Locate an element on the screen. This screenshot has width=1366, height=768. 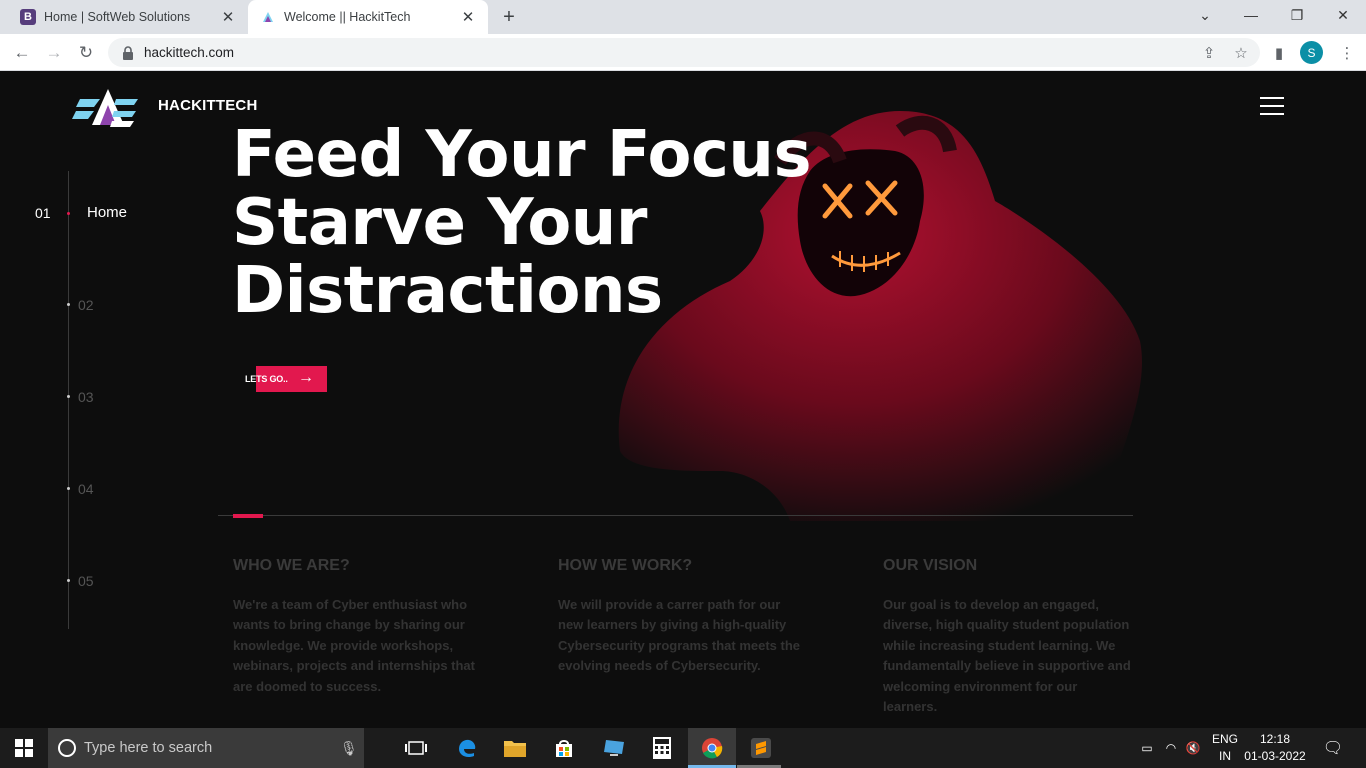
chrome-icon is located at coordinates (712, 748).